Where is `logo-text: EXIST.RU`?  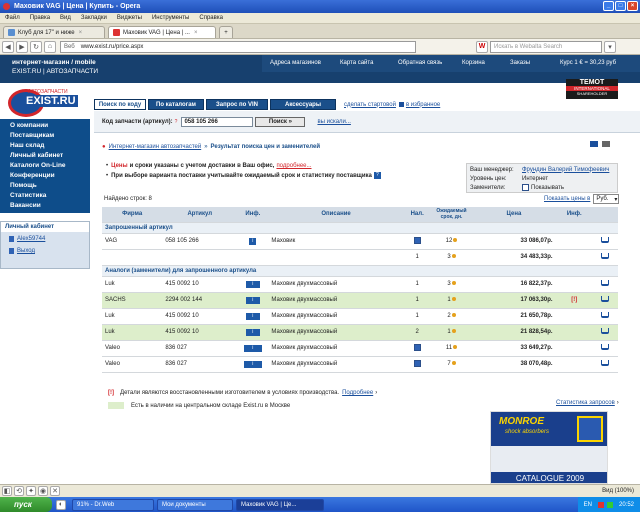
logo-text: EXIST.RU is located at coordinates (51, 101).